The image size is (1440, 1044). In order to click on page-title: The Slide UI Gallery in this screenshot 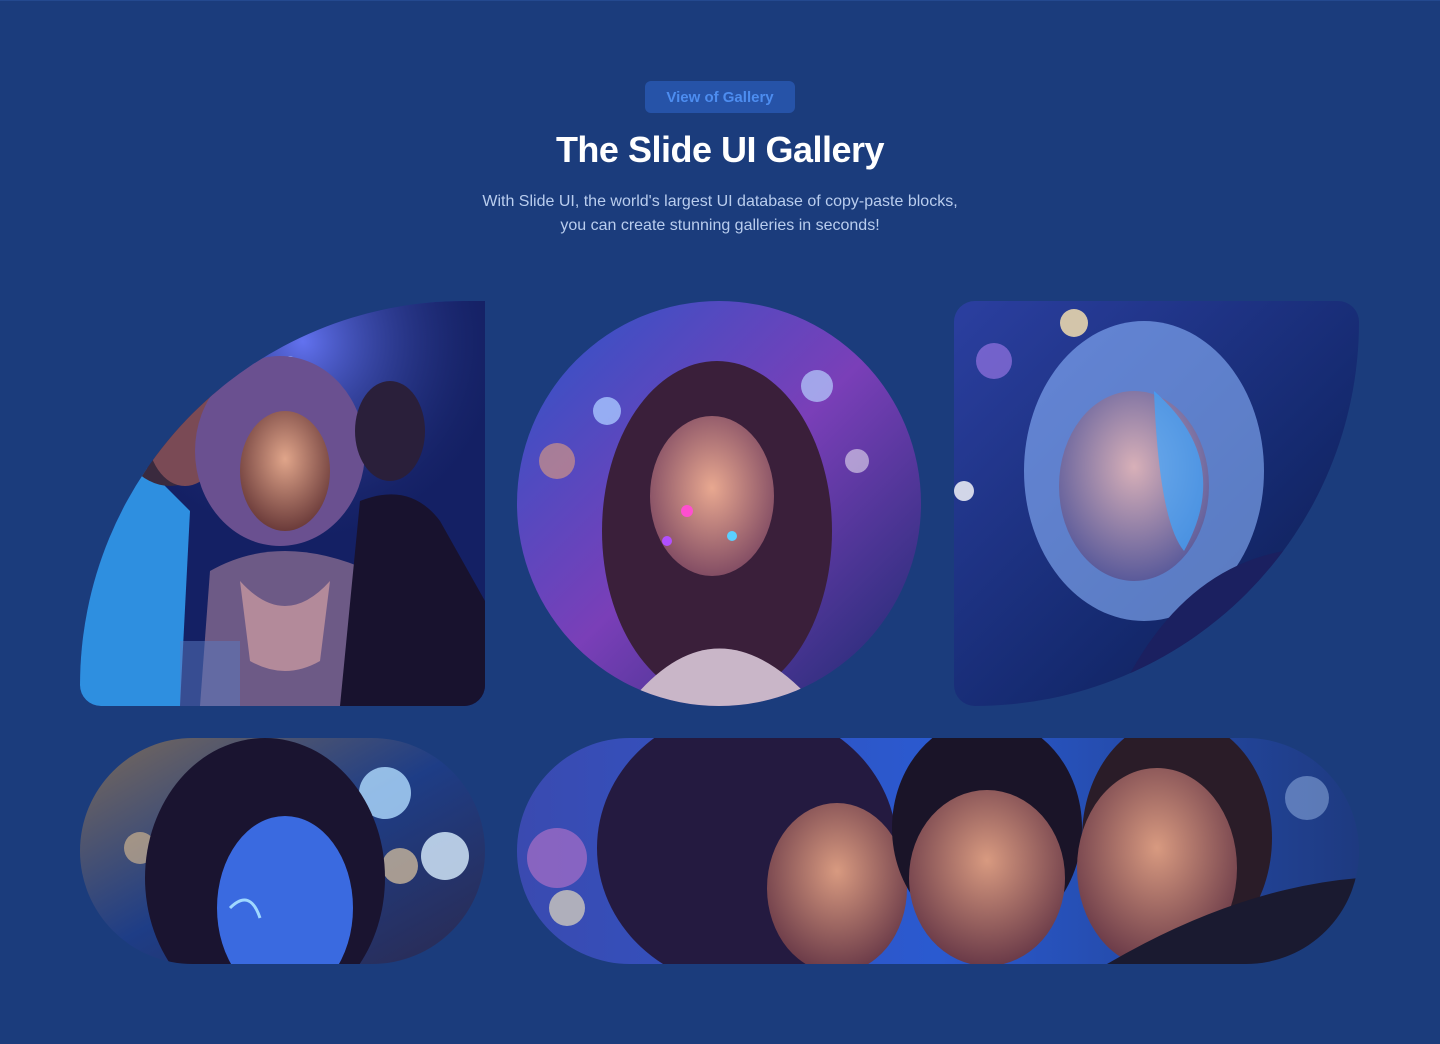, I will do `click(720, 149)`.